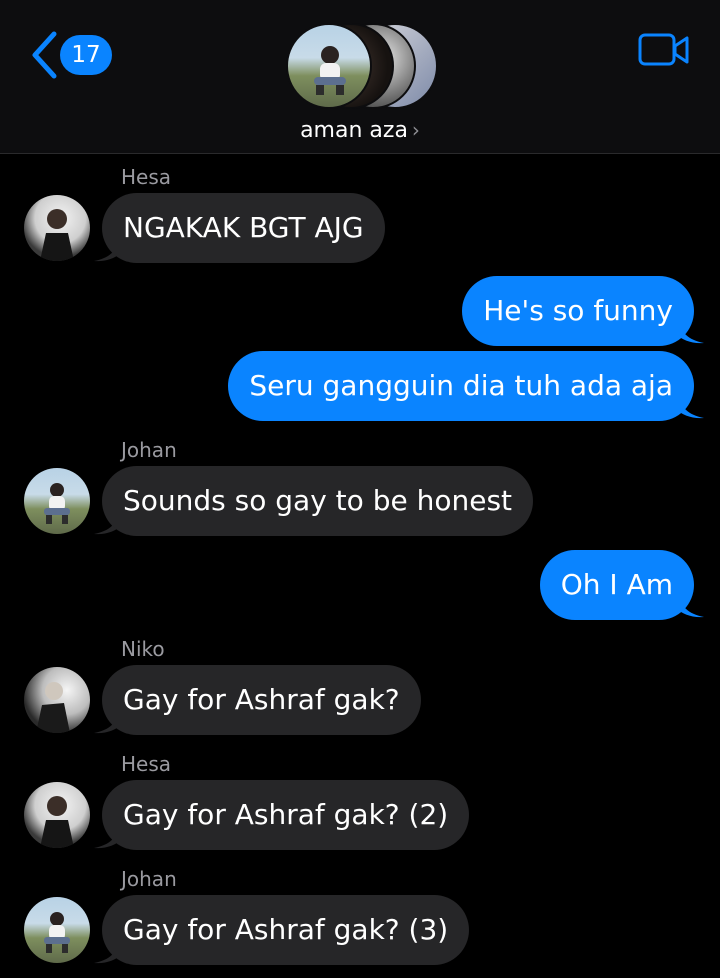  What do you see at coordinates (415, 130) in the screenshot?
I see `chevron-right-icon: ›` at bounding box center [415, 130].